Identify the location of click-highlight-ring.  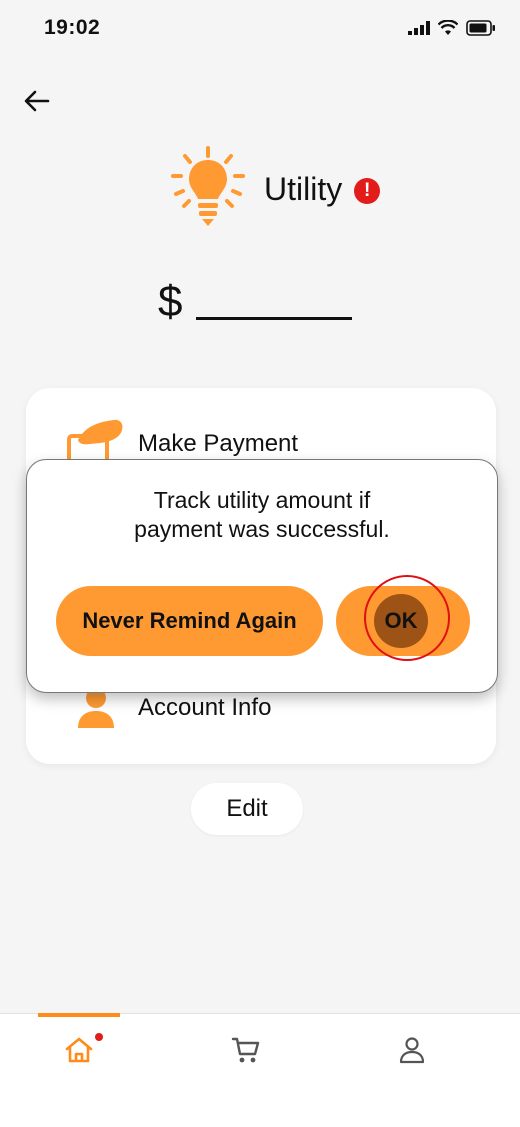
(407, 618).